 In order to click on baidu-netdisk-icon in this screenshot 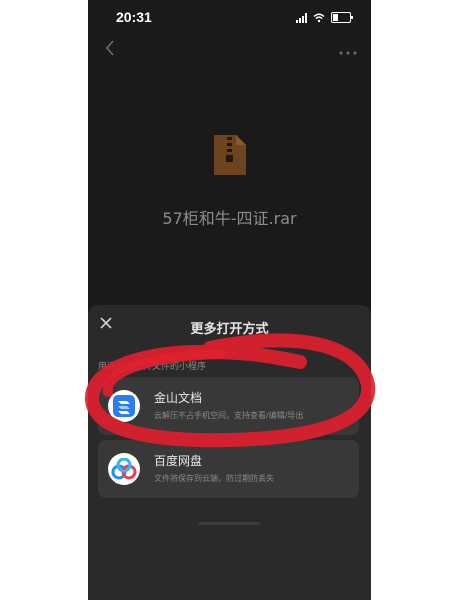, I will do `click(124, 469)`.